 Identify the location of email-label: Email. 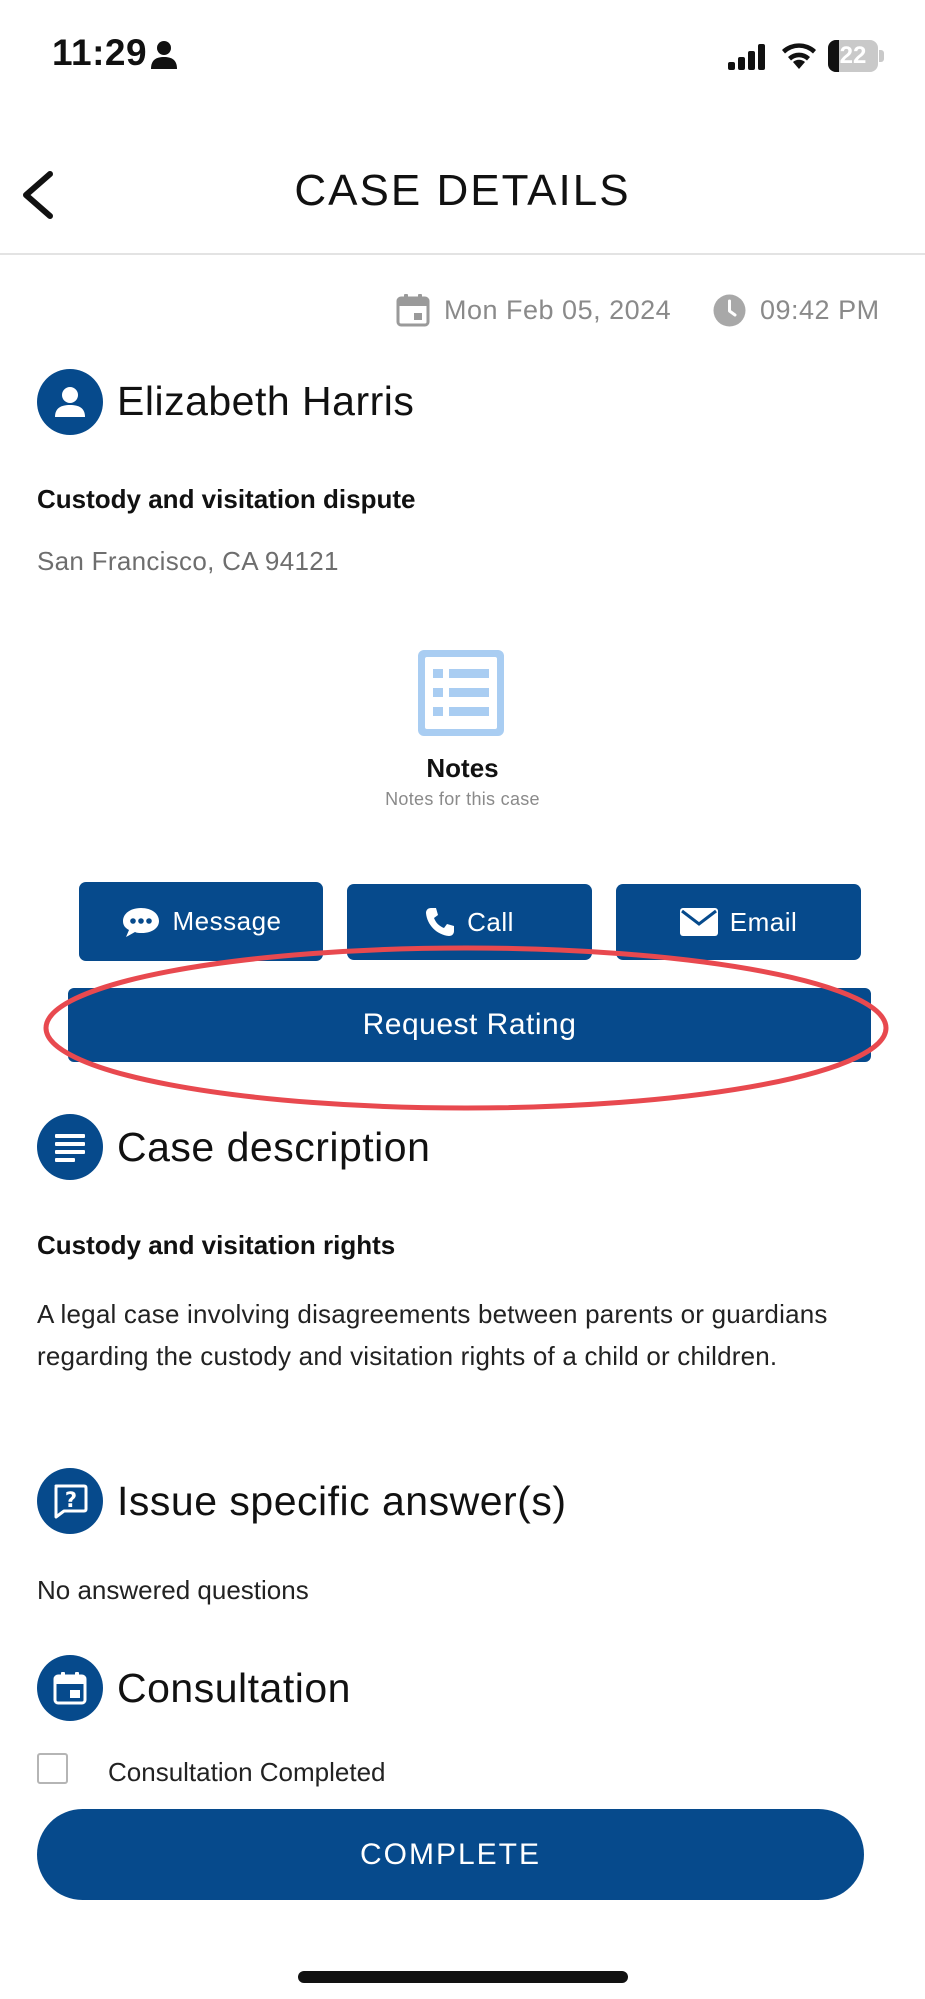
(763, 921).